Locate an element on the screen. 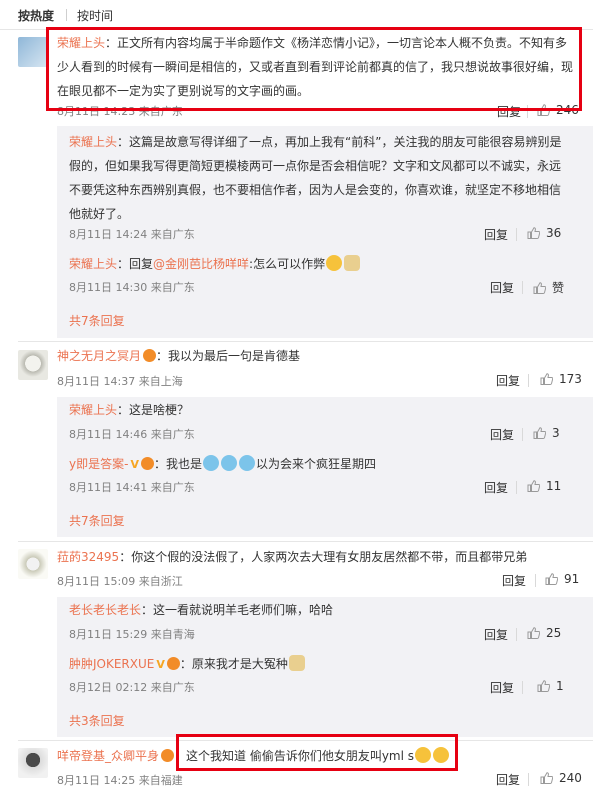 This screenshot has height=791, width=593. comment-meta: 8月11日 15:09 来自浙江 is located at coordinates (120, 581).